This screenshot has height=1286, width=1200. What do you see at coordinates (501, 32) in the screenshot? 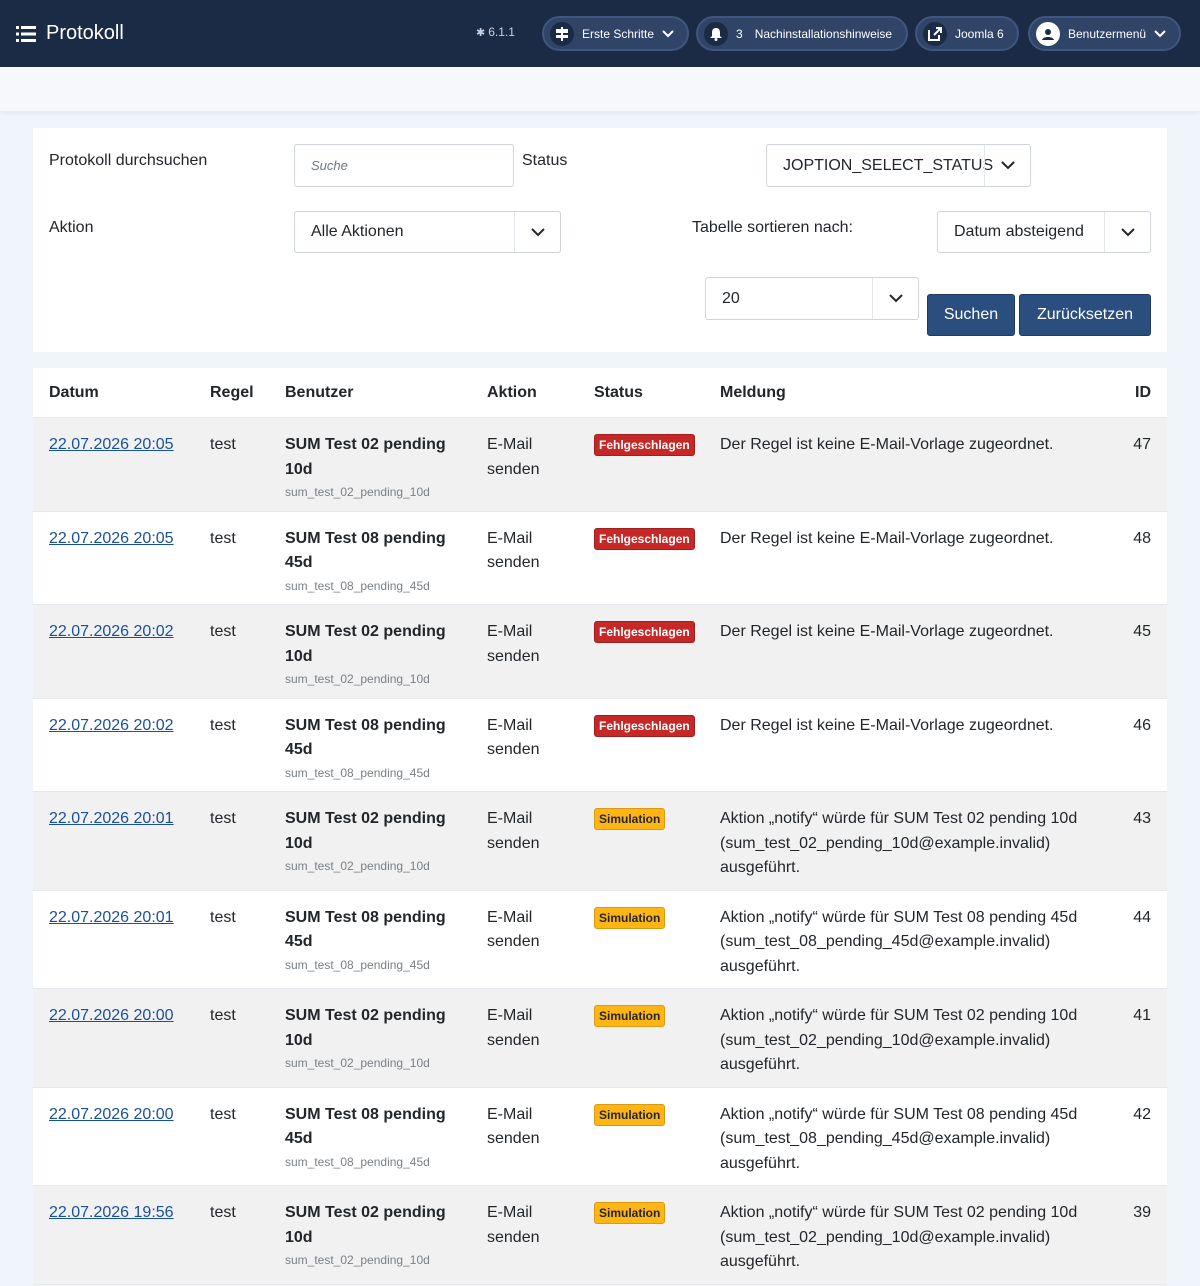
I see `version-number: 6.1.1` at bounding box center [501, 32].